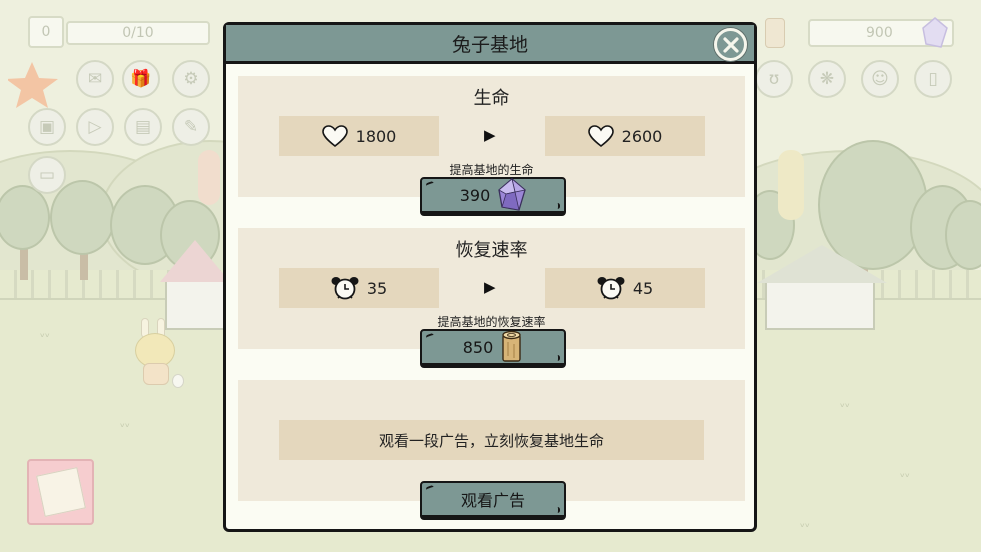 This screenshot has width=981, height=552. I want to click on gift-icon: 🎁, so click(141, 79).